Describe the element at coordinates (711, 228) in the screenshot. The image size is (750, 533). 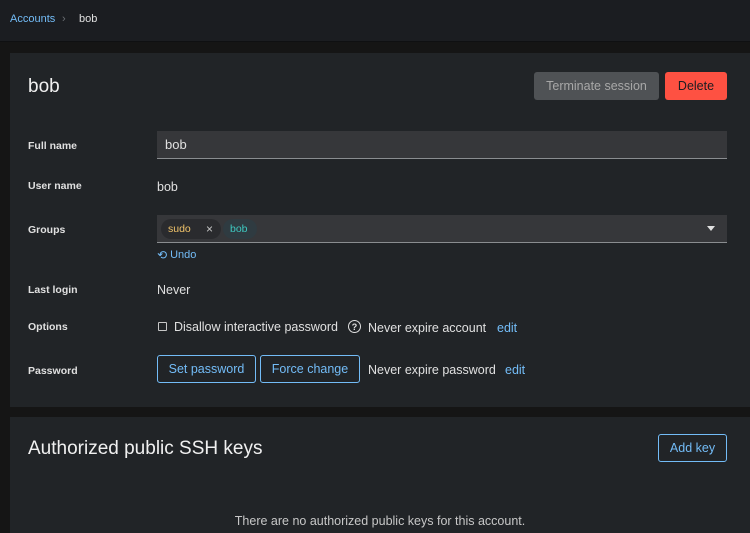
I see `caret-down-icon` at that location.